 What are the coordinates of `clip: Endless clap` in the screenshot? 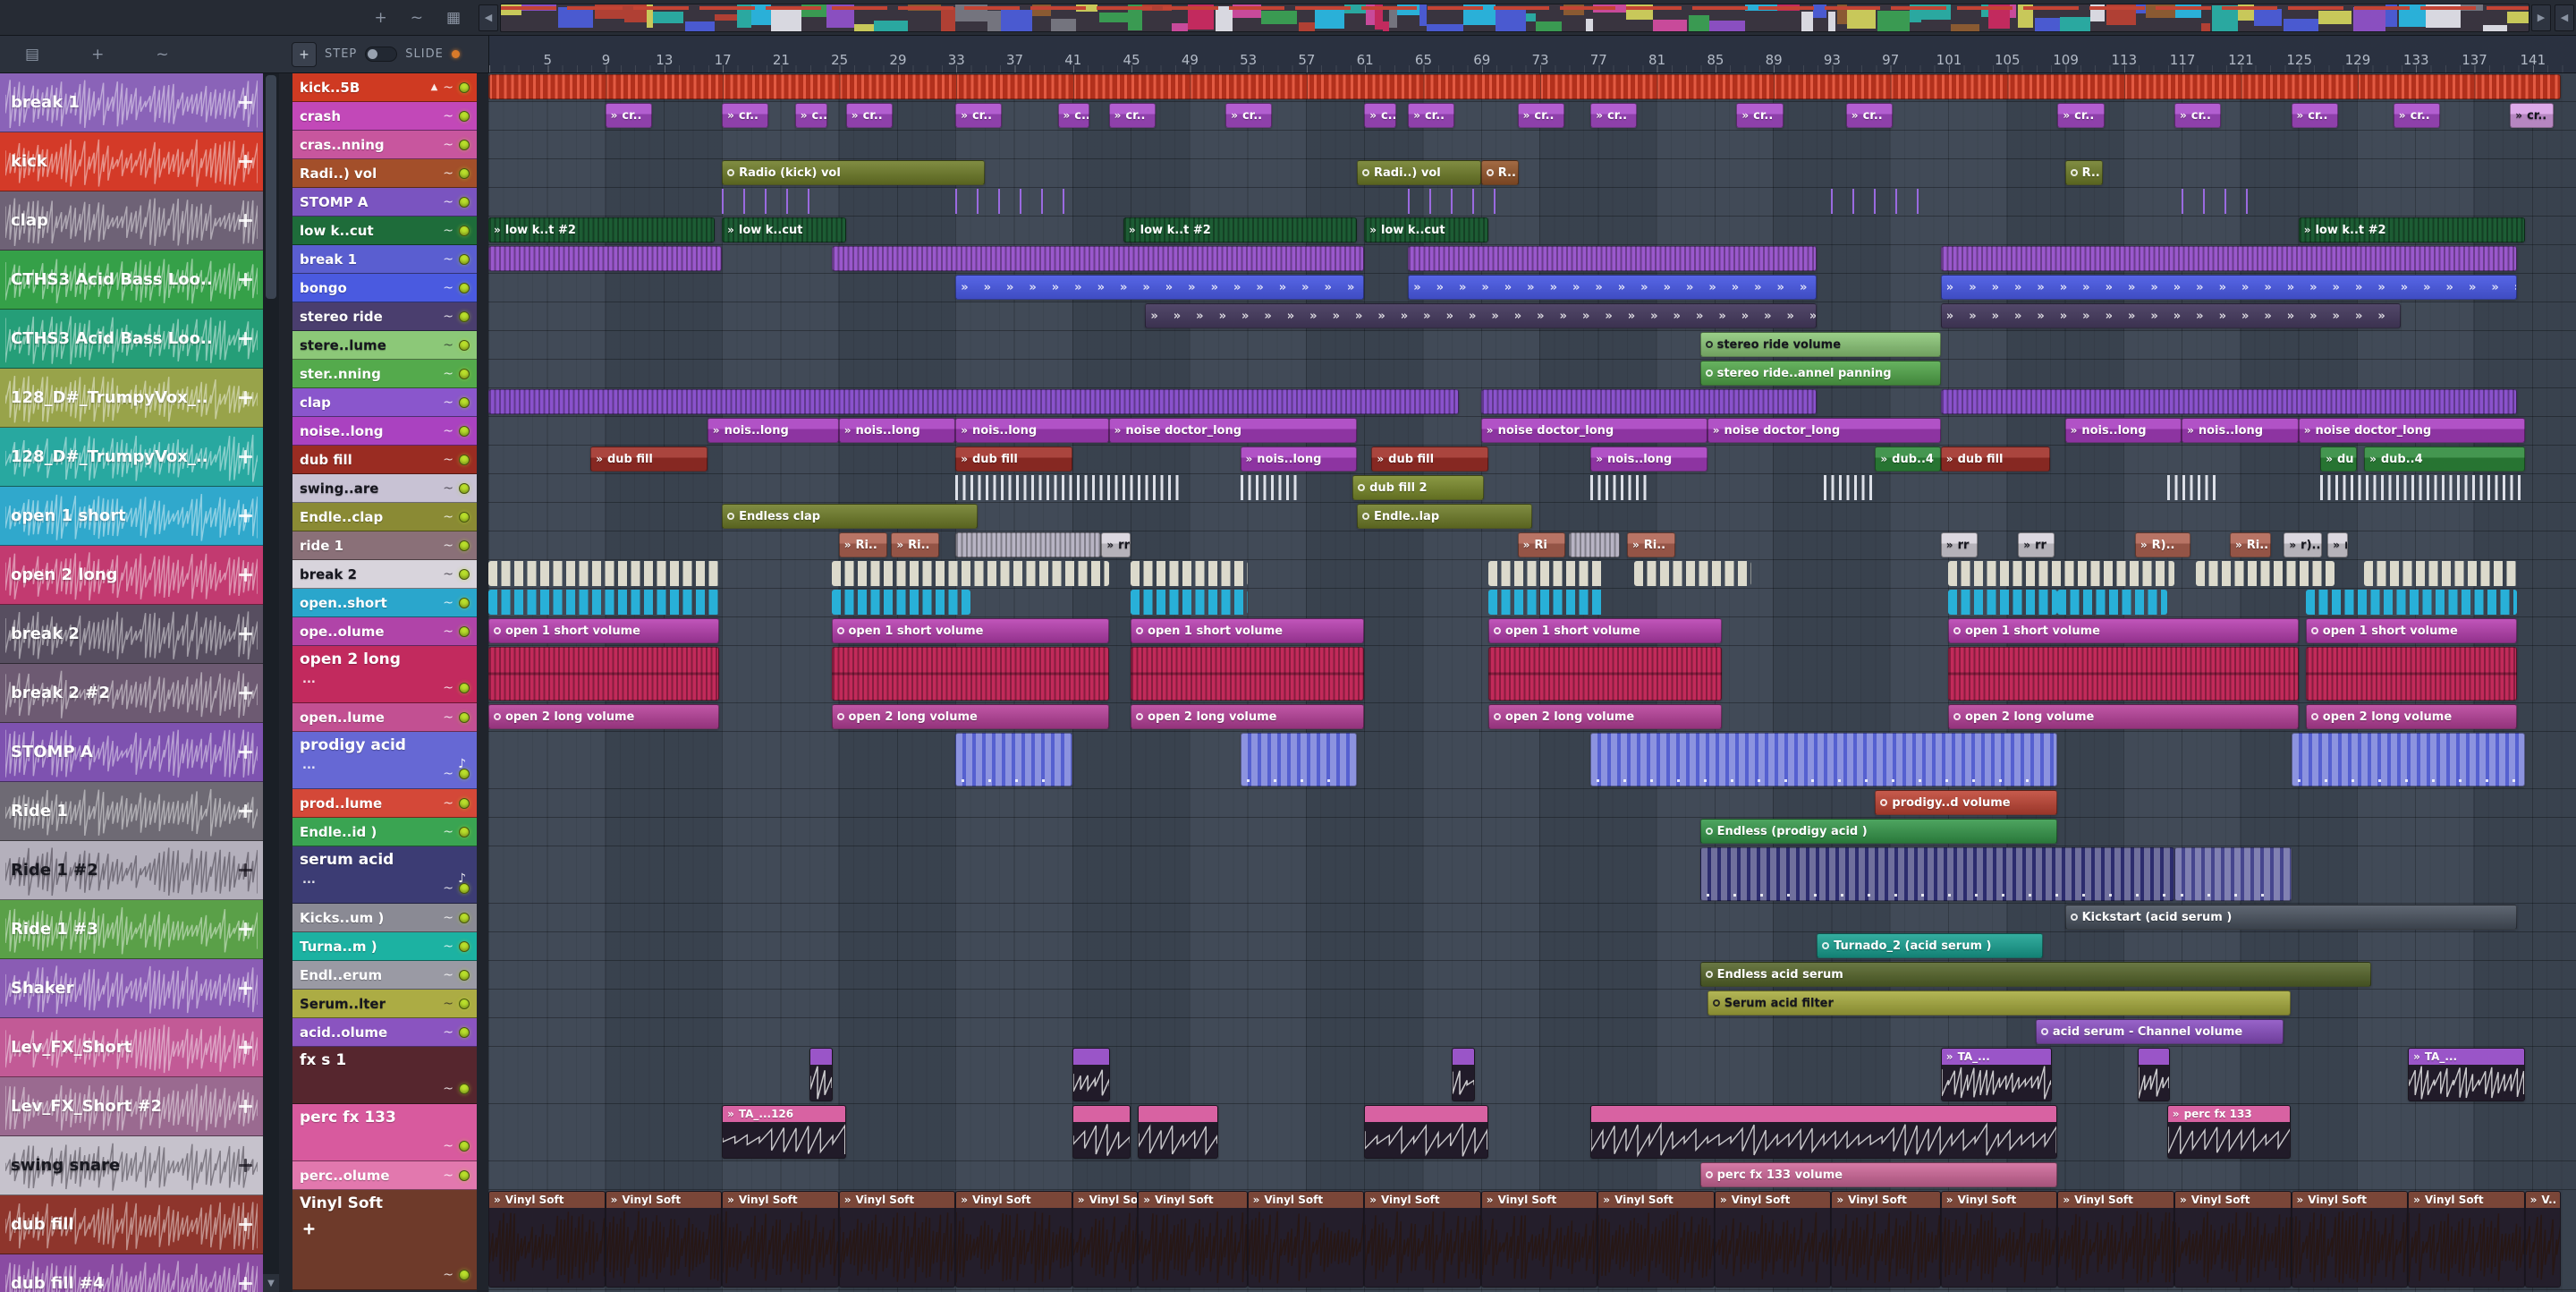 It's located at (850, 516).